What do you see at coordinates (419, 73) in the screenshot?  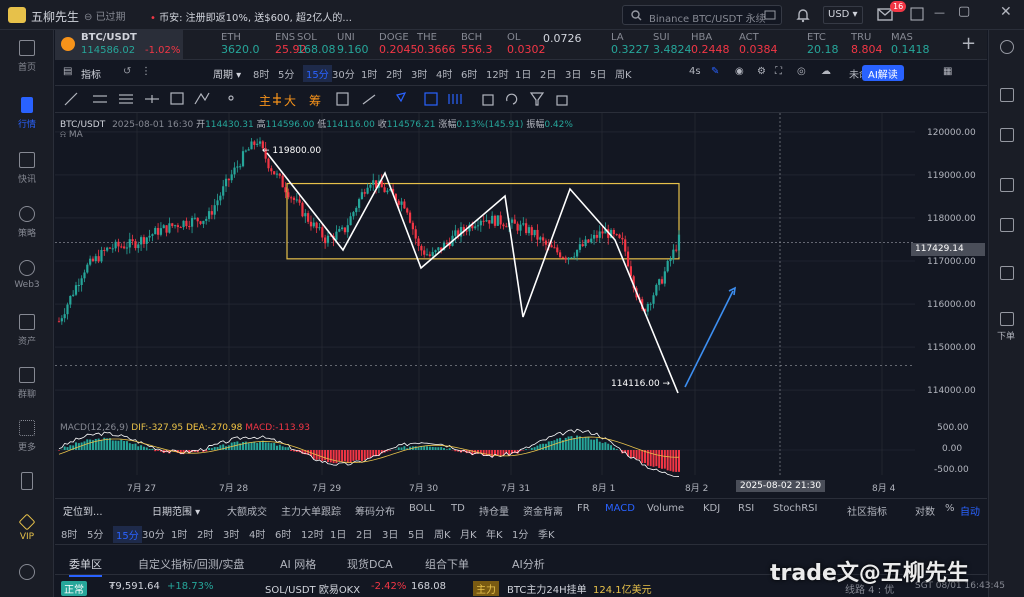 I see `interval-6: 3时` at bounding box center [419, 73].